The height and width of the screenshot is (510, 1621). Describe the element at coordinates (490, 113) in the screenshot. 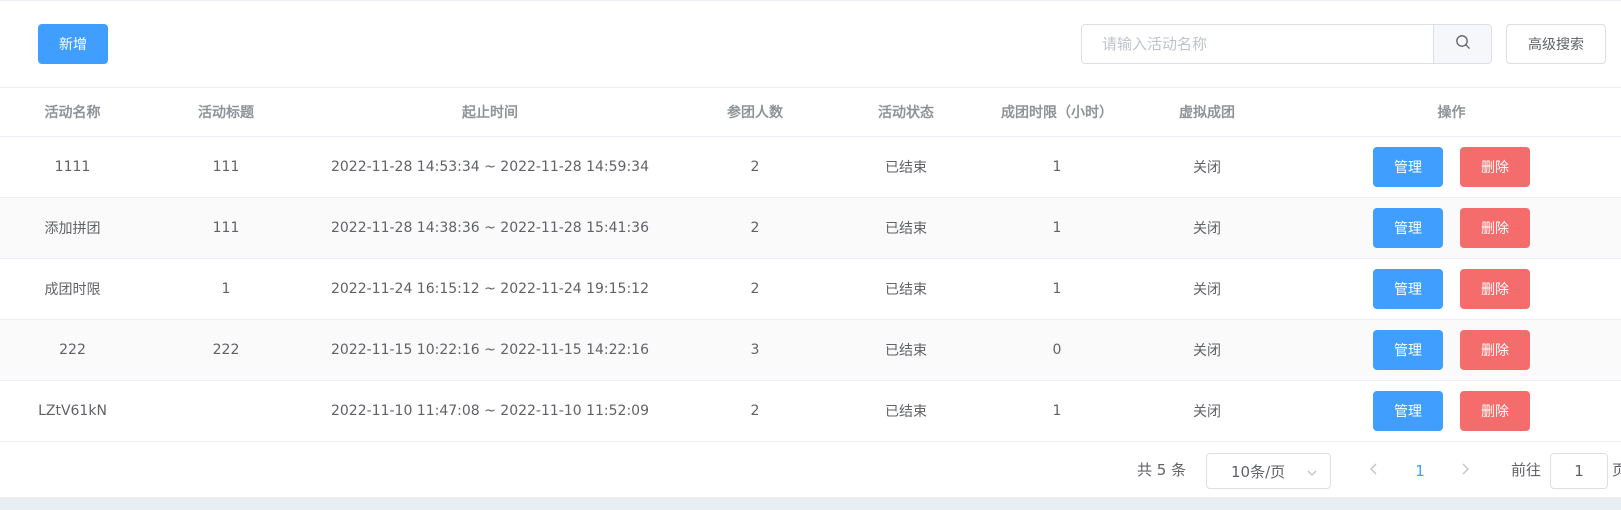

I see `header-time-range: 起止时间` at that location.